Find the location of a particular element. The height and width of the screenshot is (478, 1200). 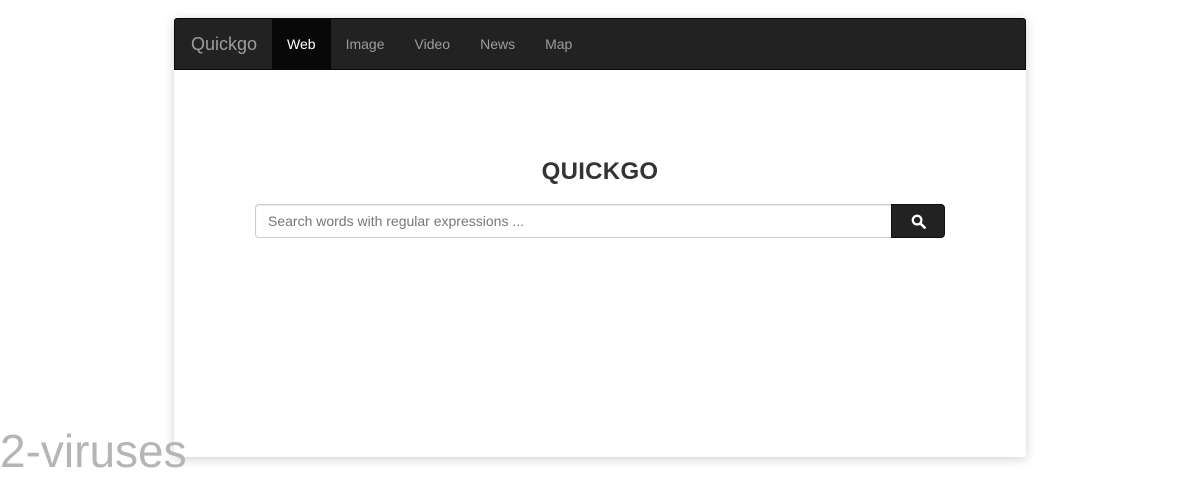

top-navbar: Quickgo Web Image Video News Map is located at coordinates (600, 44).